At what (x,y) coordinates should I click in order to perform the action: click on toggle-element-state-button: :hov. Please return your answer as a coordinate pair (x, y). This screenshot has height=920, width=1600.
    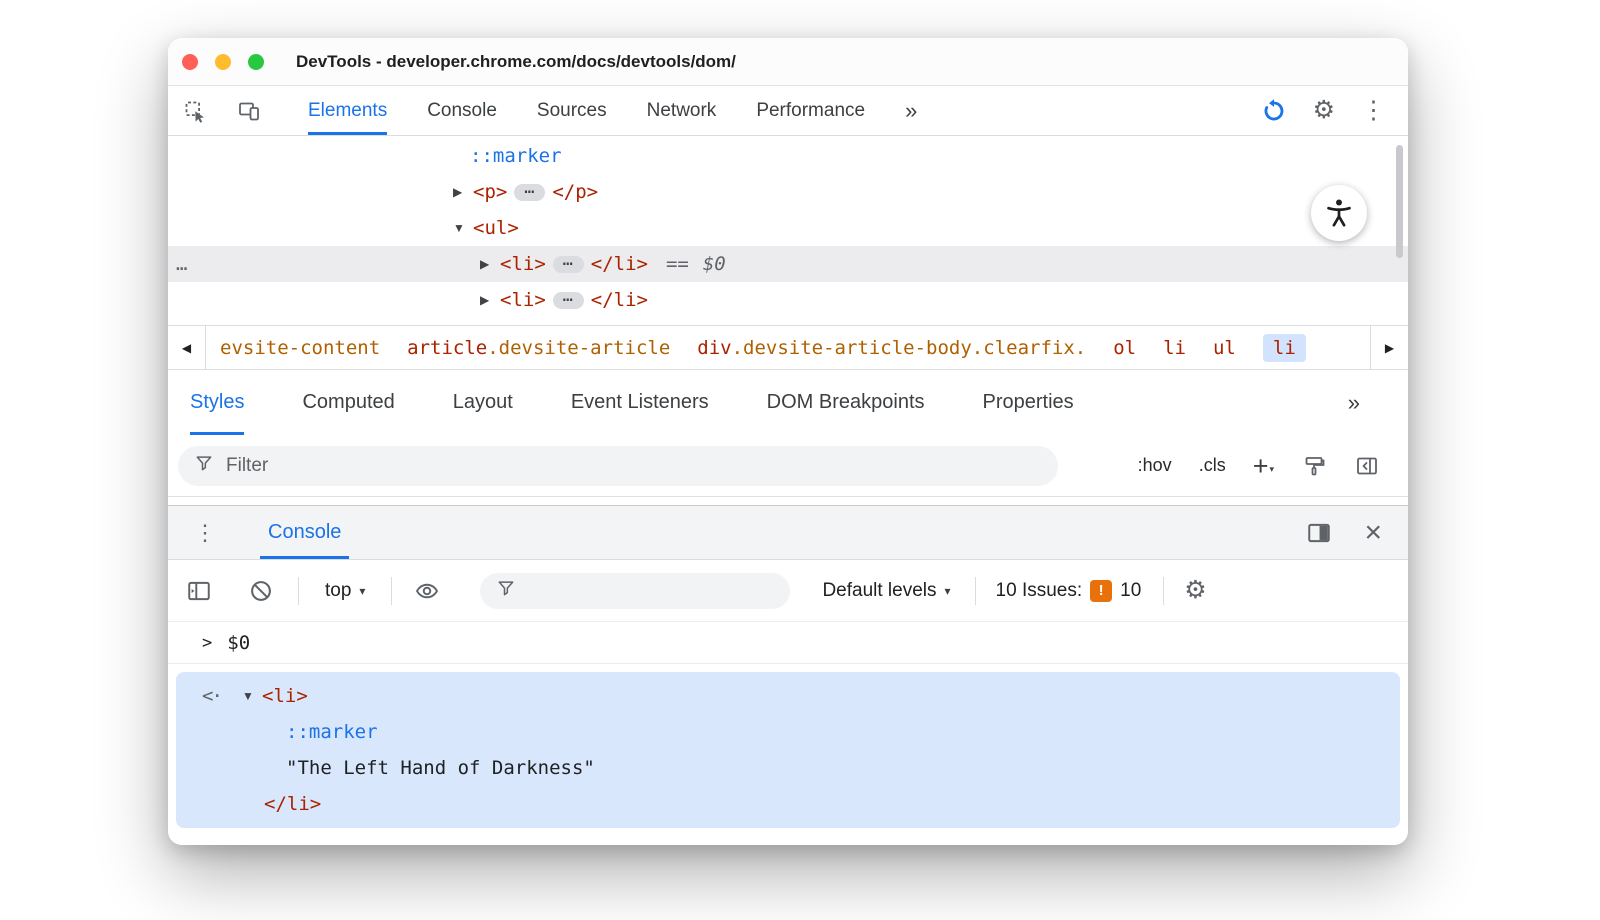
    Looking at the image, I should click on (1155, 465).